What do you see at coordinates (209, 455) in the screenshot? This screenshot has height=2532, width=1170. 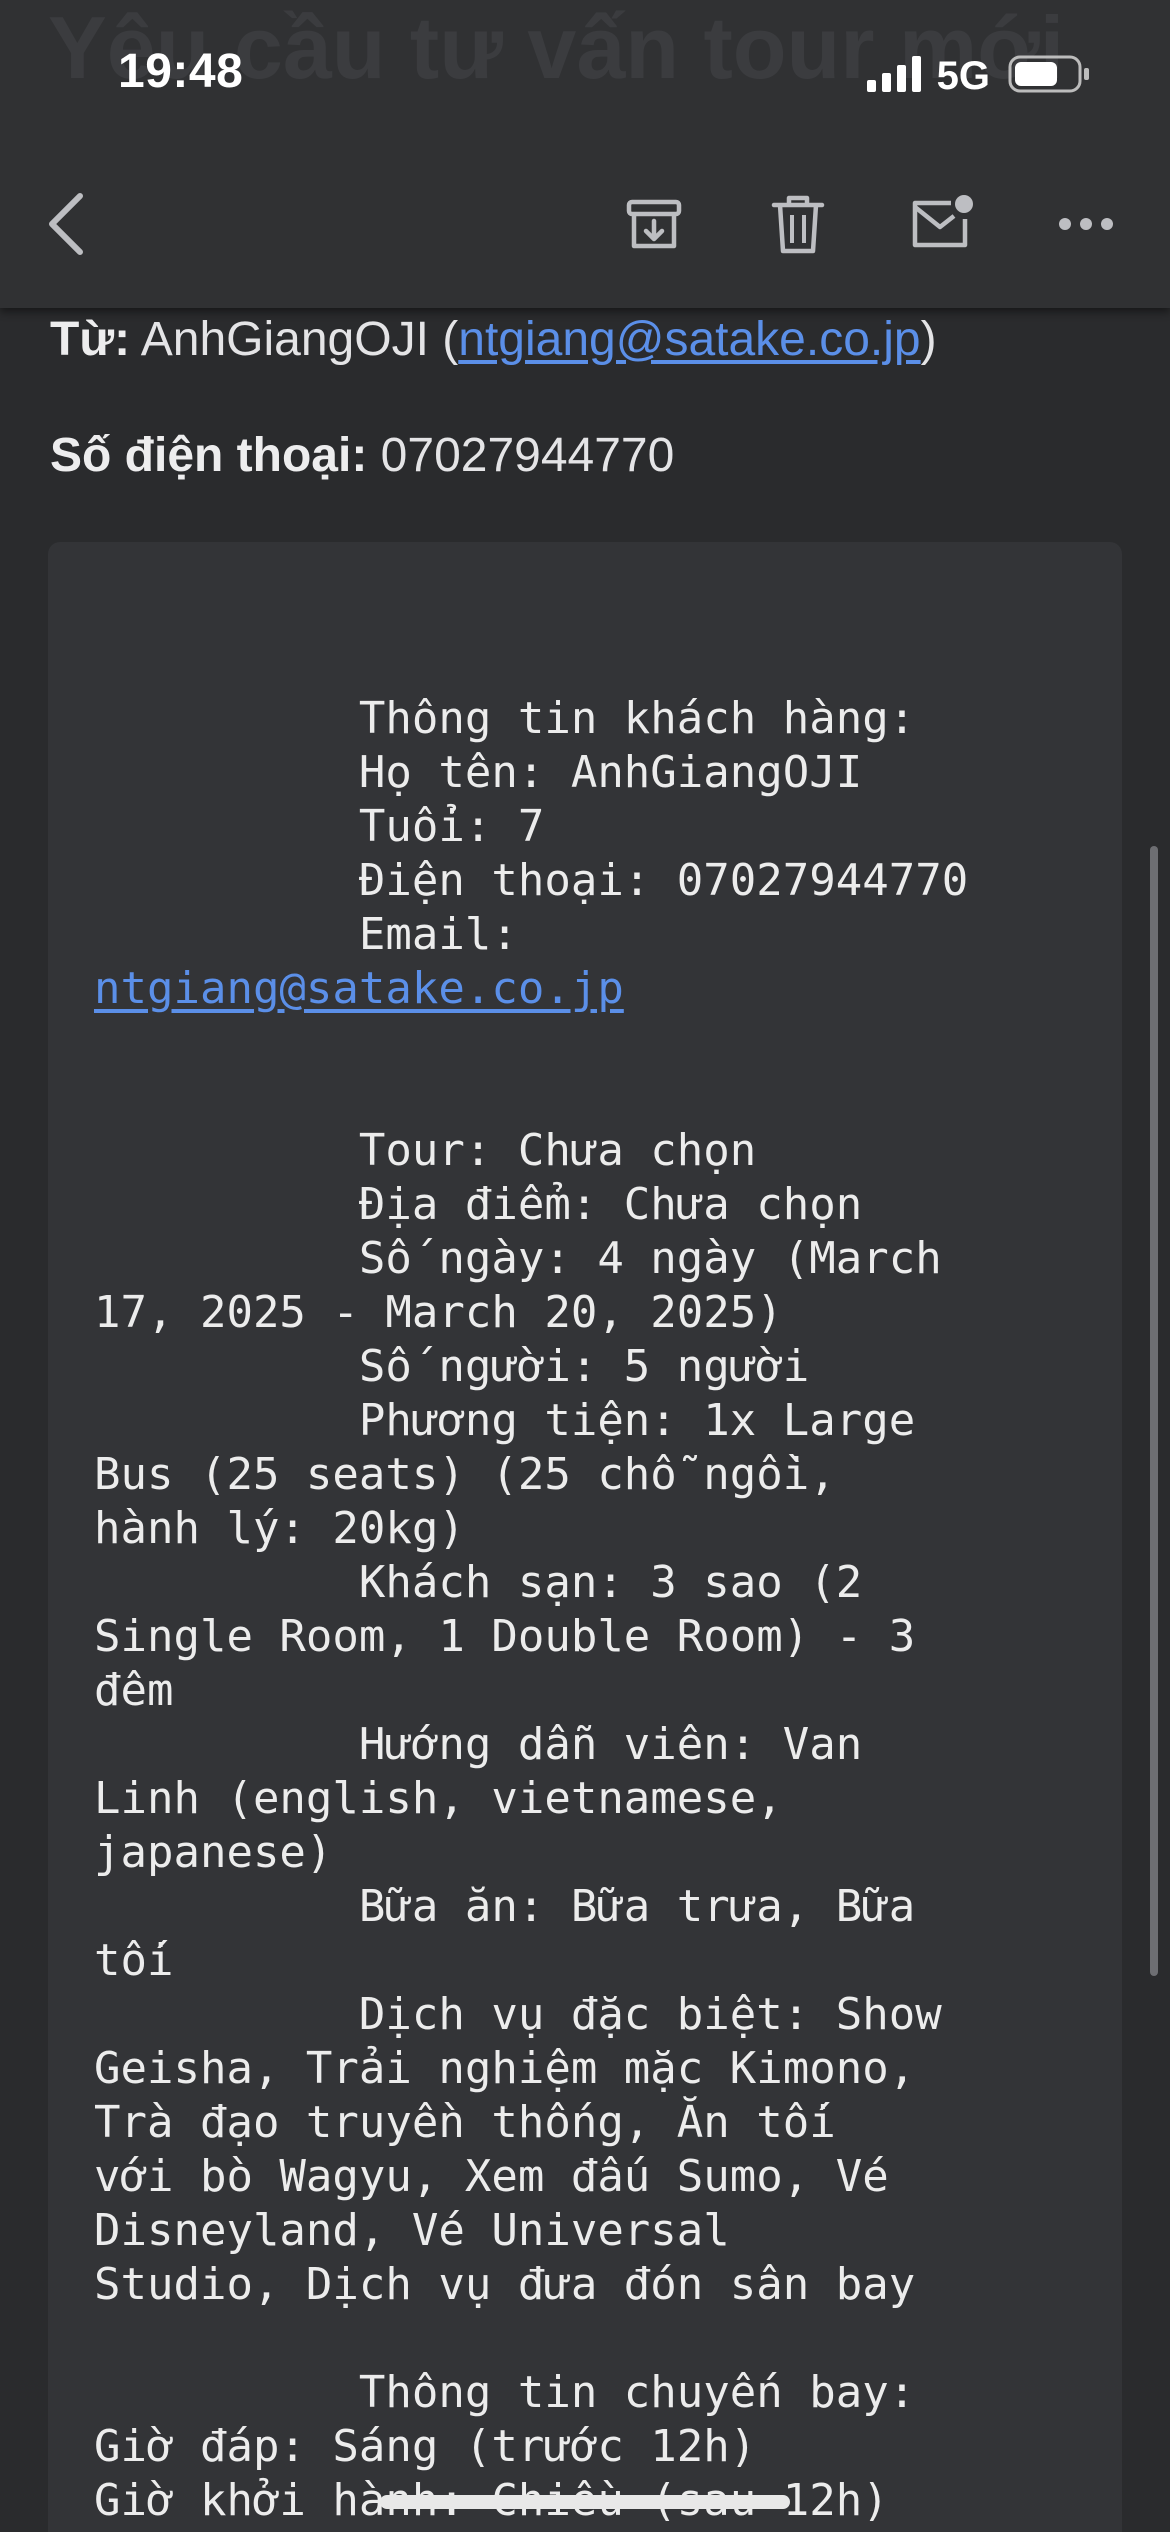 I see `phone-label: Số điện thoại:` at bounding box center [209, 455].